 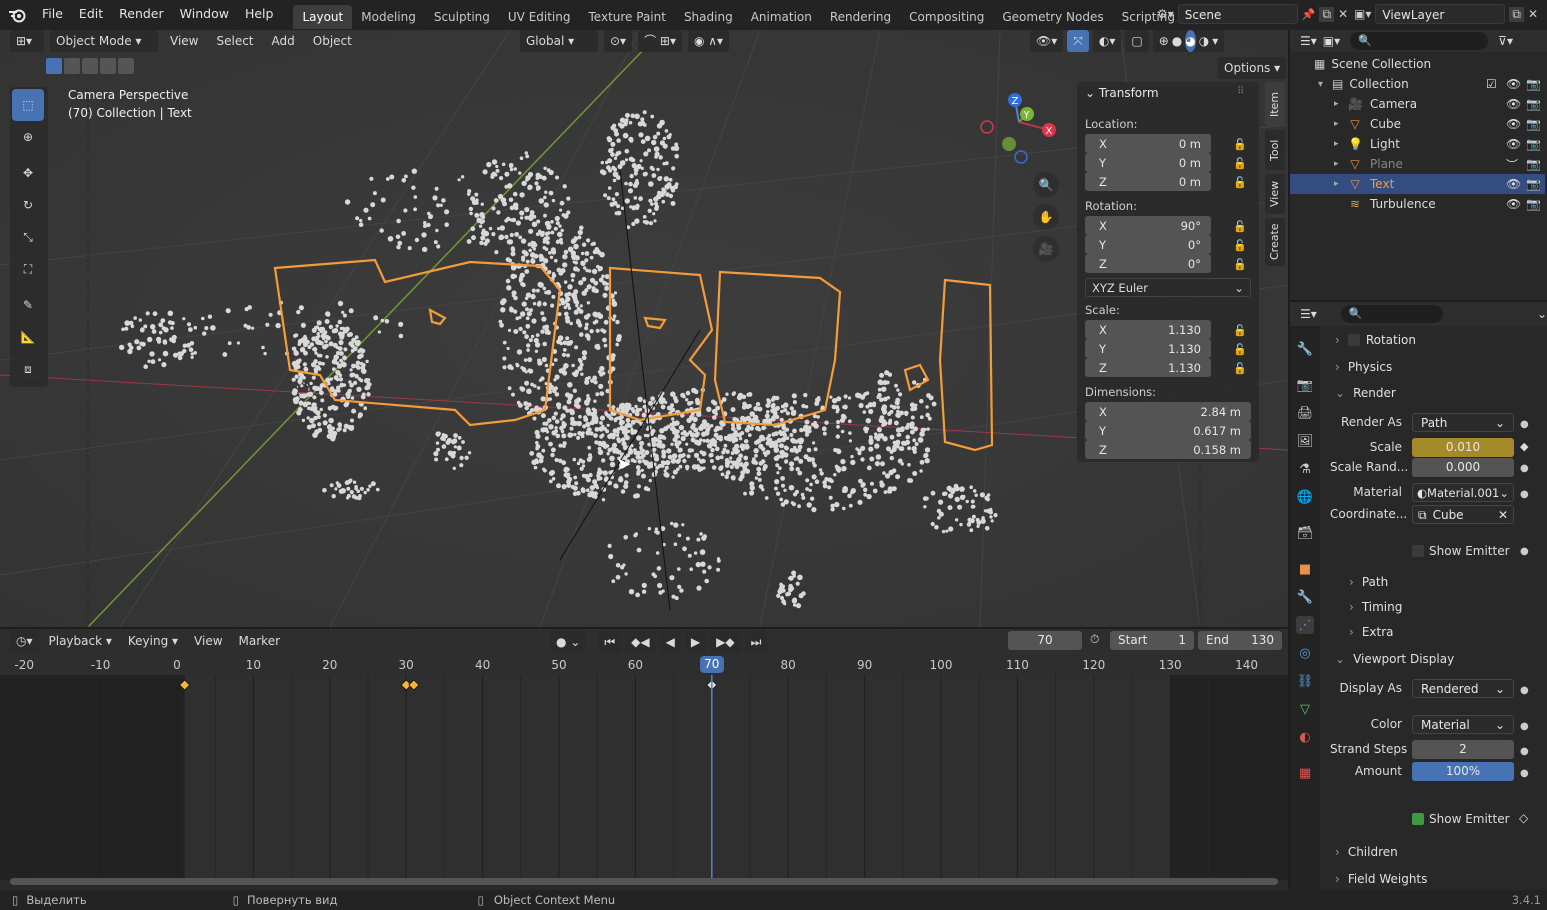 I want to click on new-view-layer-icon: ⧉, so click(x=1516, y=14).